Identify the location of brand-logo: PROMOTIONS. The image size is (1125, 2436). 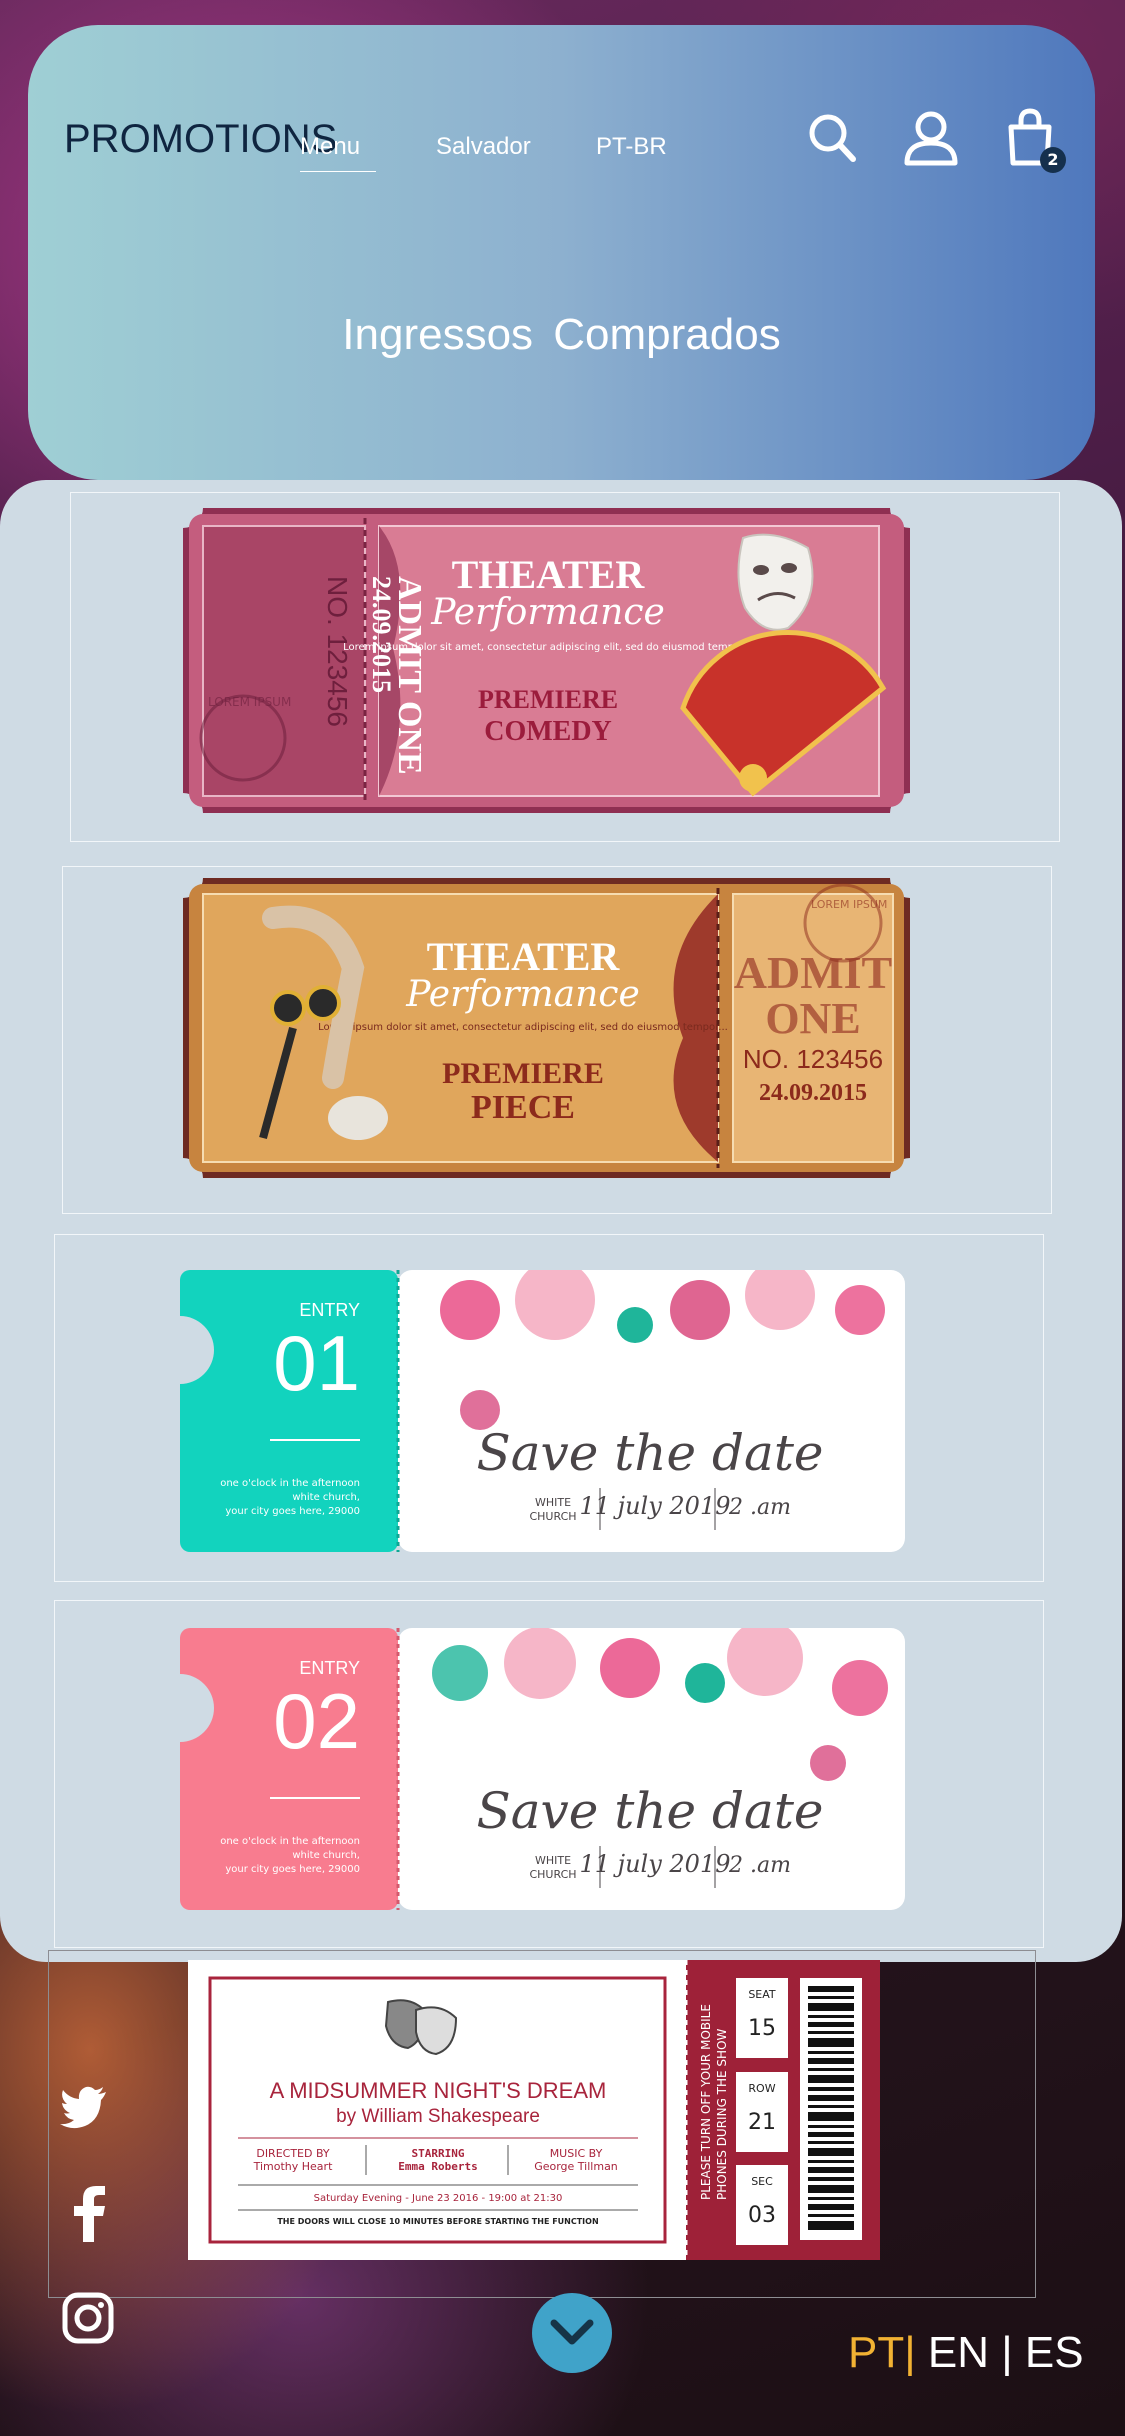
(200, 139).